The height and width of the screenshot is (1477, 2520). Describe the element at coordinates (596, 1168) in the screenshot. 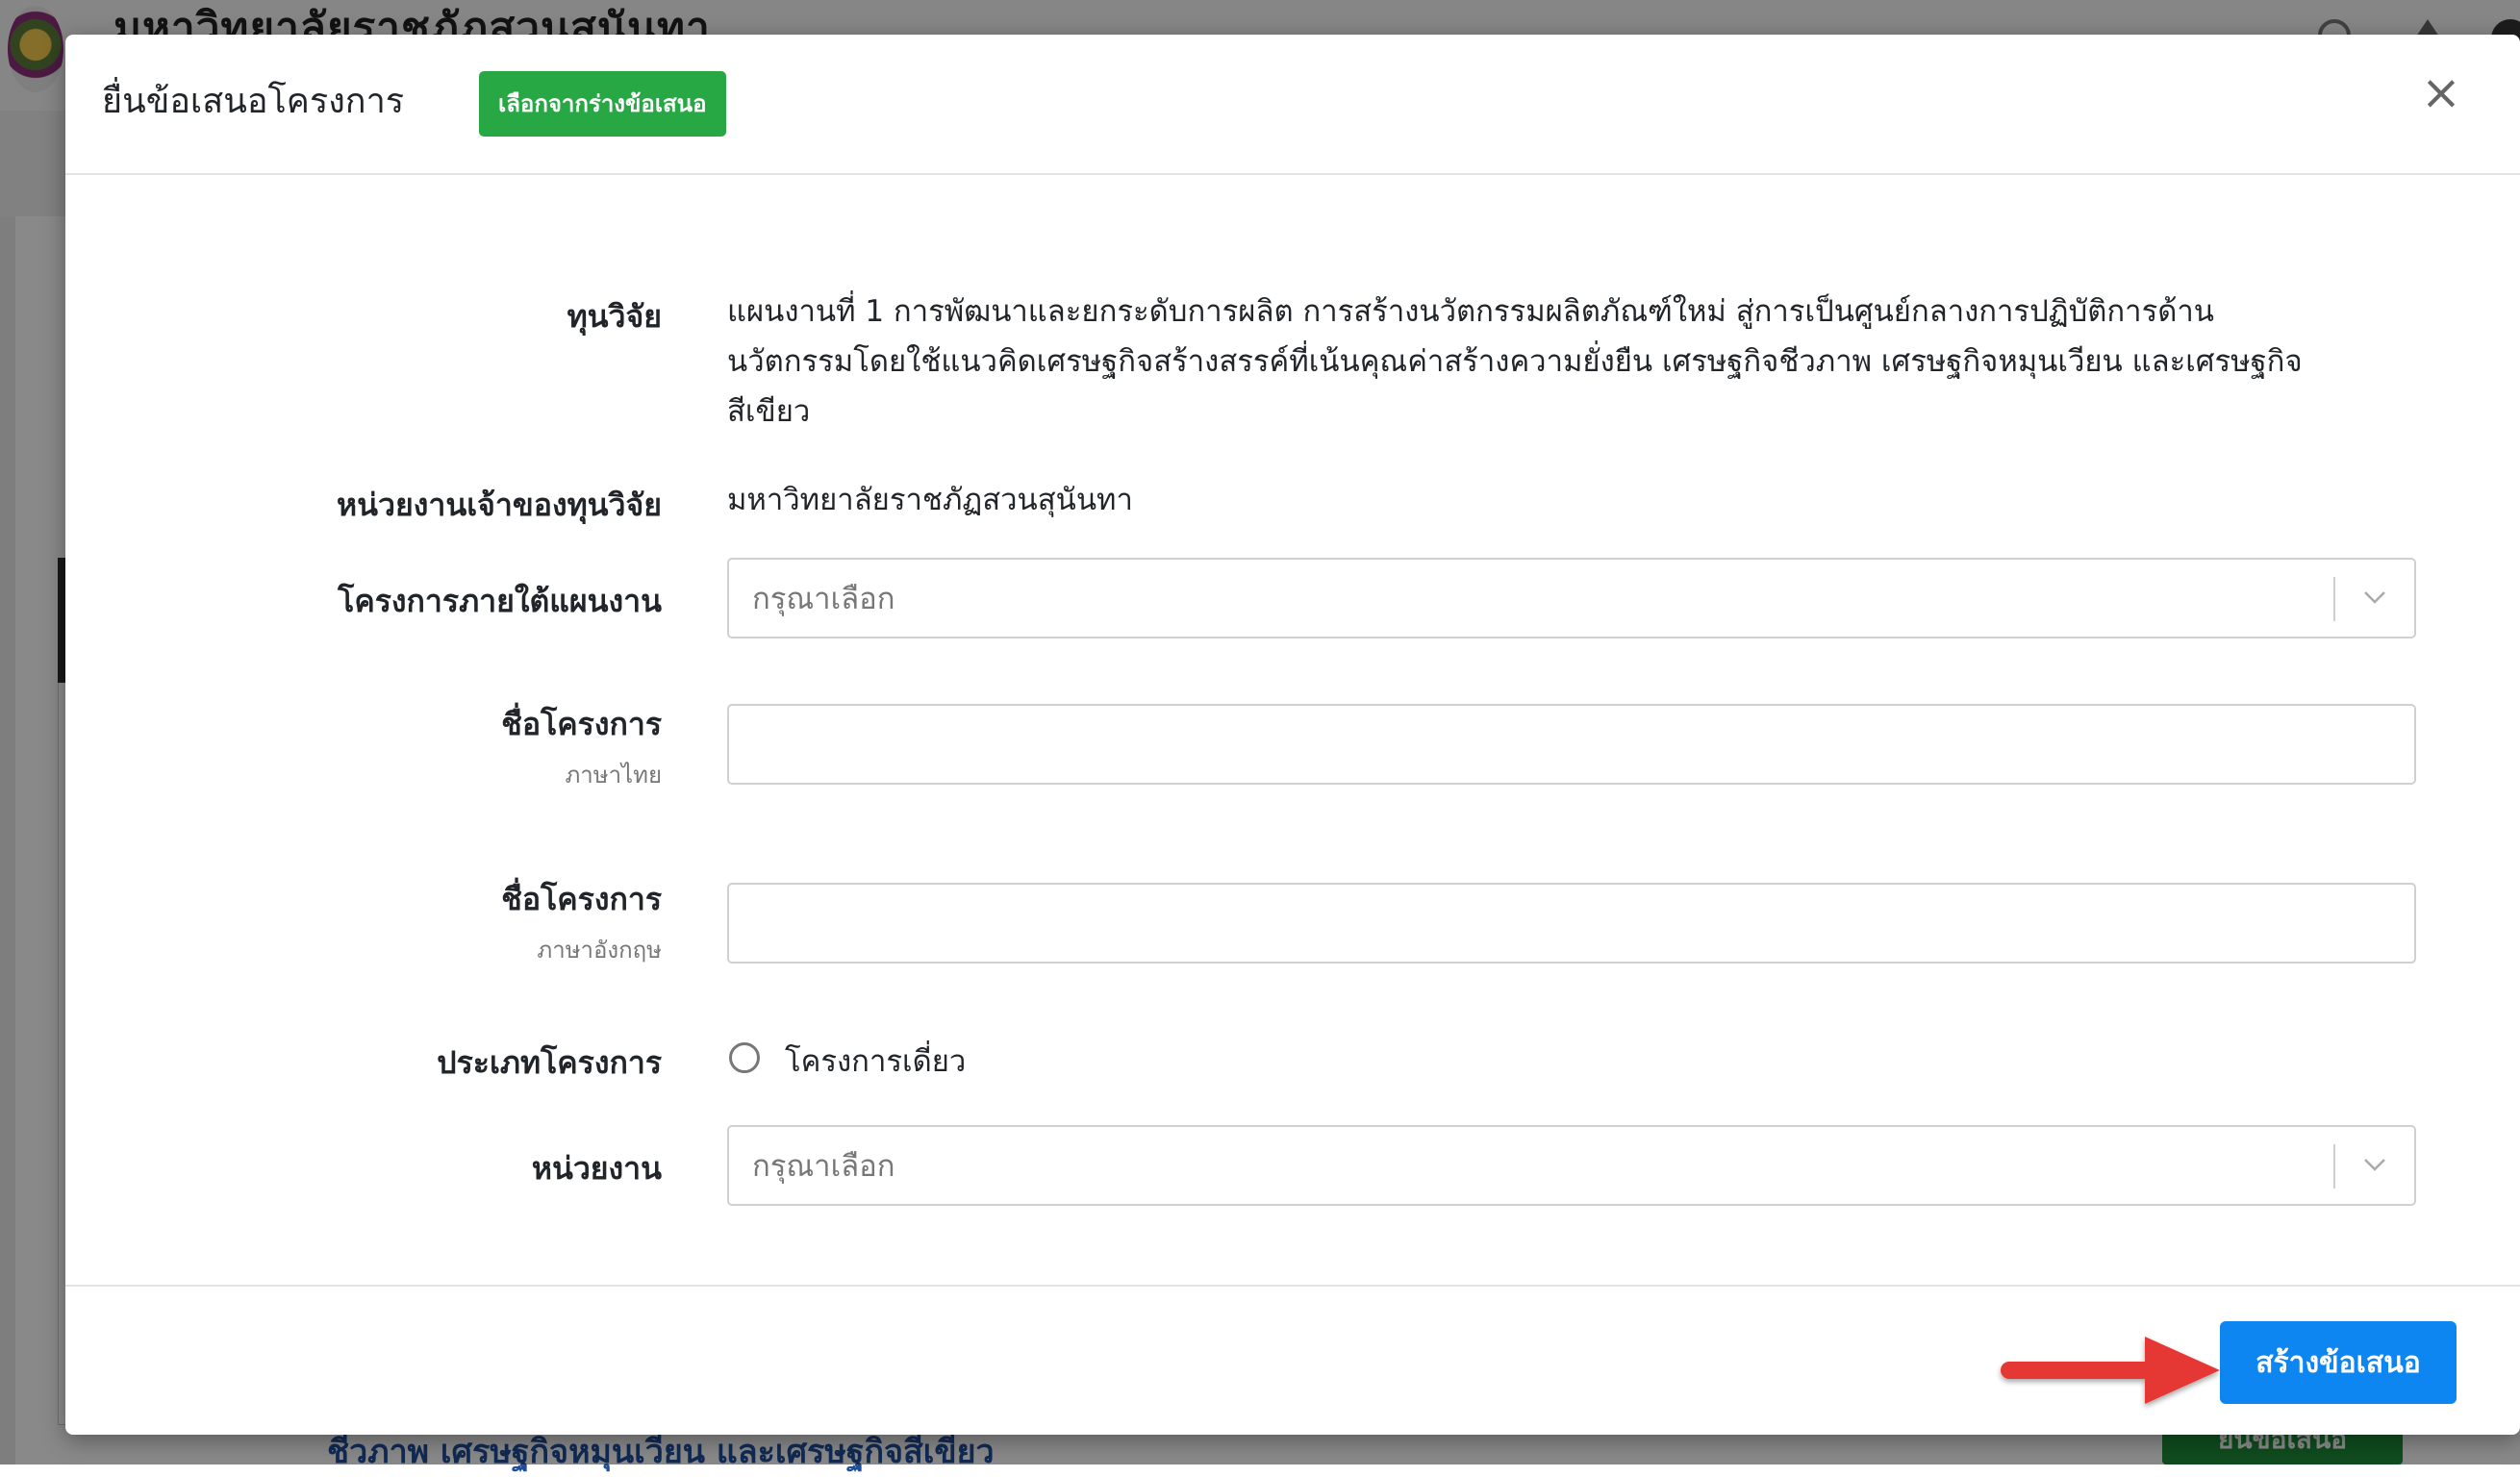

I see `department-label: หน่วยงาน` at that location.